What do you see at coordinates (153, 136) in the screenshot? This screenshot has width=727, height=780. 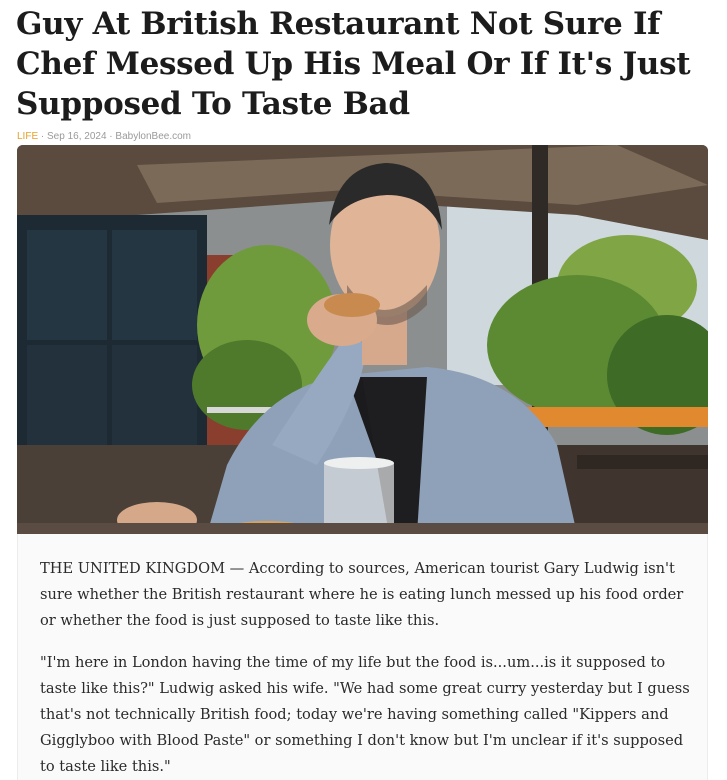 I see `article-source: BabylonBee.com` at bounding box center [153, 136].